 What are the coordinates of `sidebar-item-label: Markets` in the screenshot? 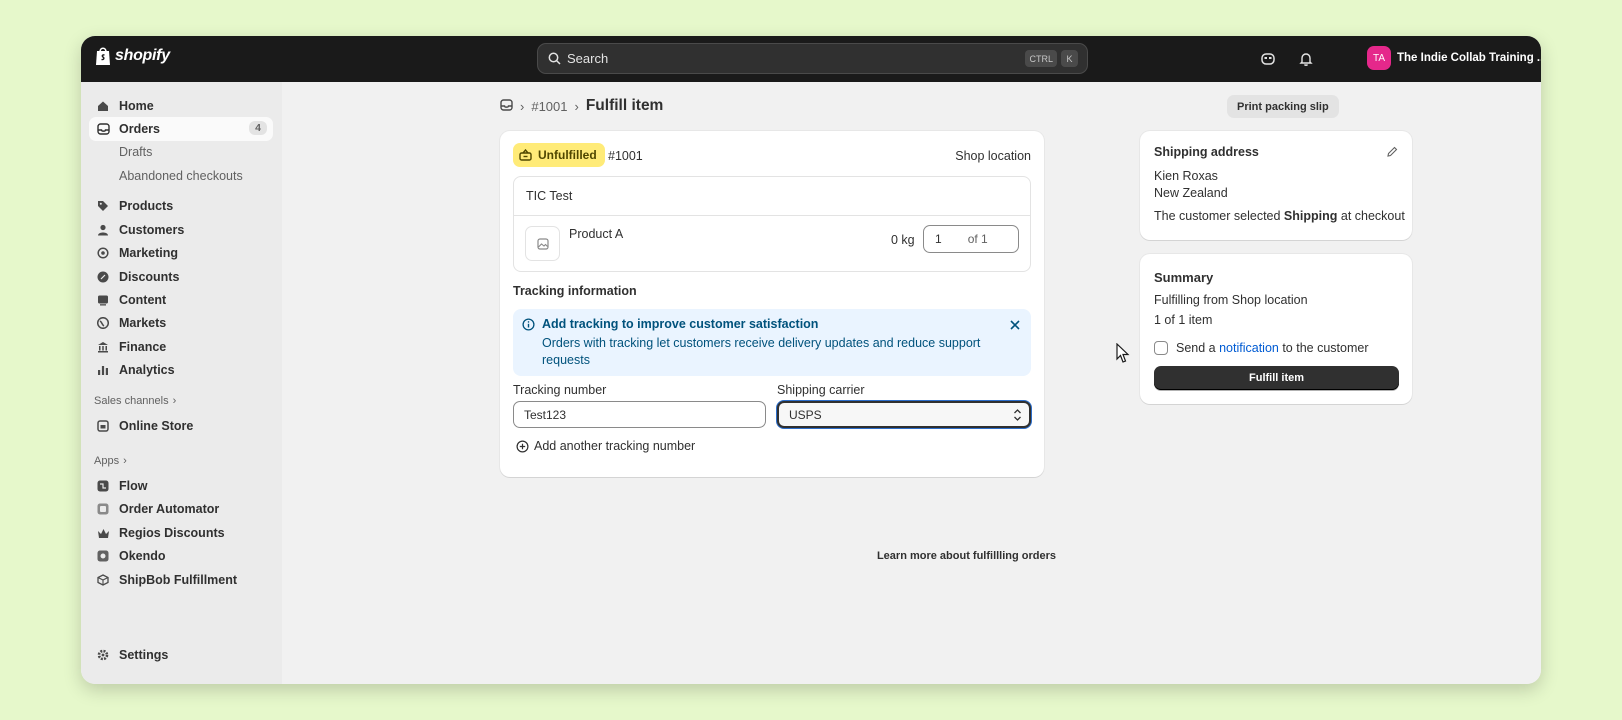 It's located at (143, 323).